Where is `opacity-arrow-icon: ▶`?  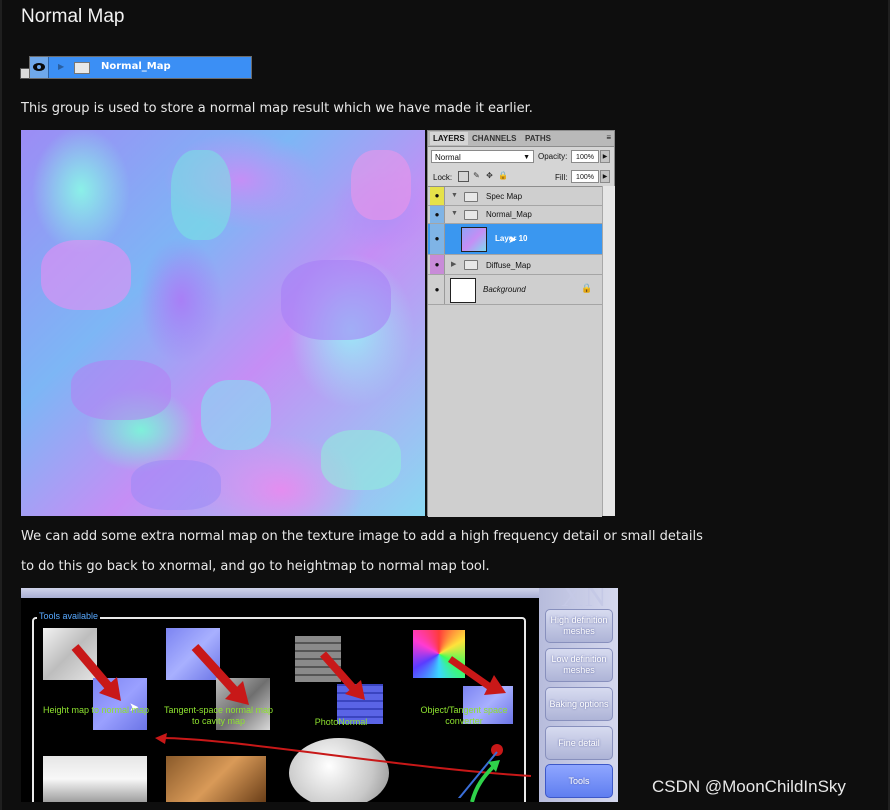 opacity-arrow-icon: ▶ is located at coordinates (605, 156).